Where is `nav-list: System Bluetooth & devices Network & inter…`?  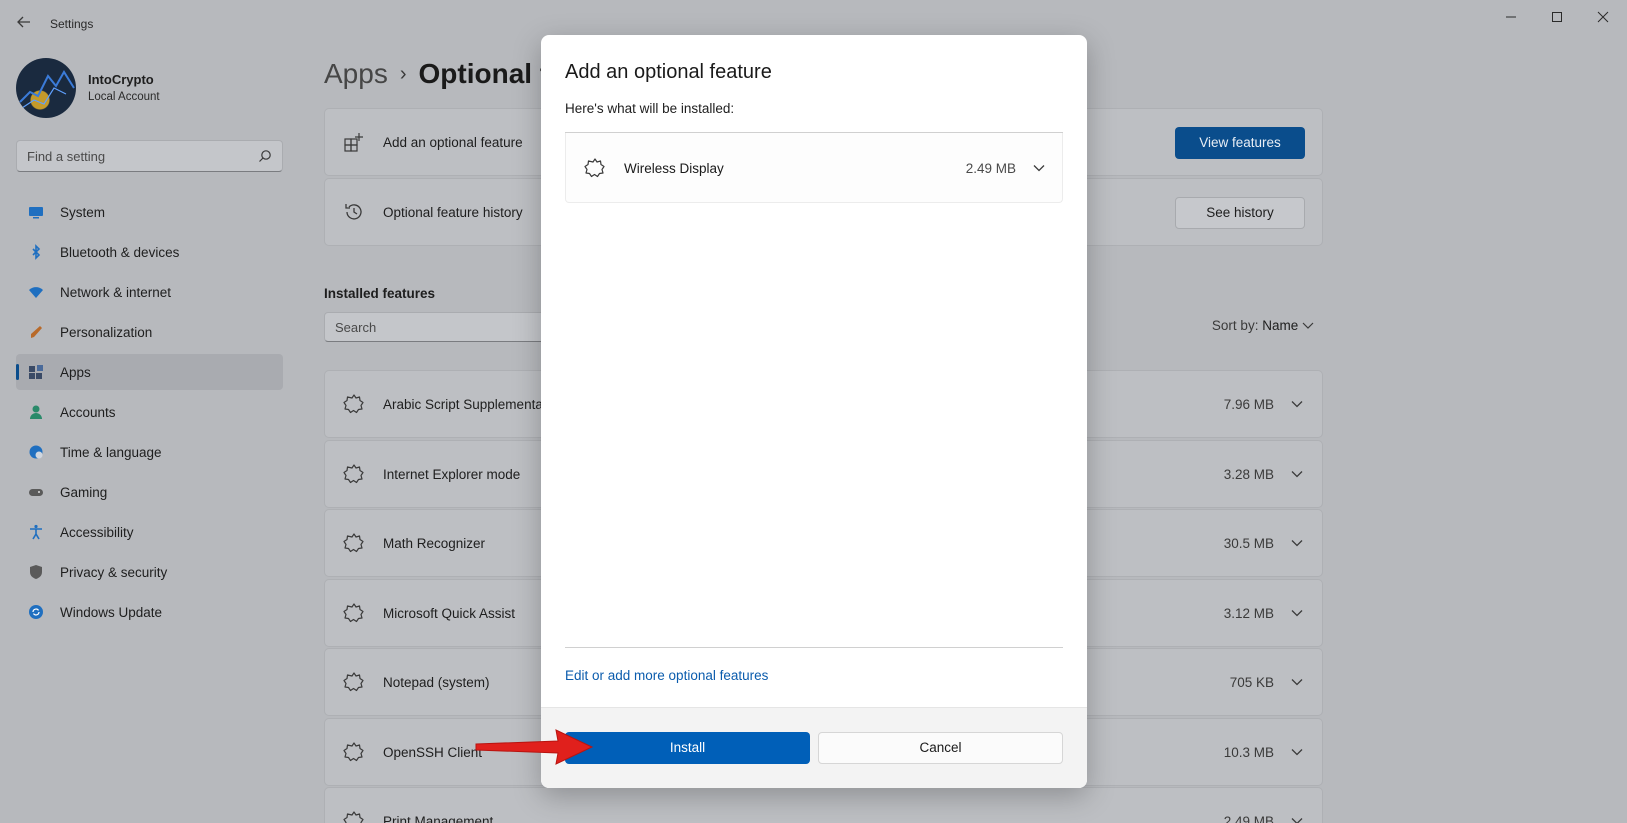
nav-list: System Bluetooth & devices Network & inter… is located at coordinates (149, 414).